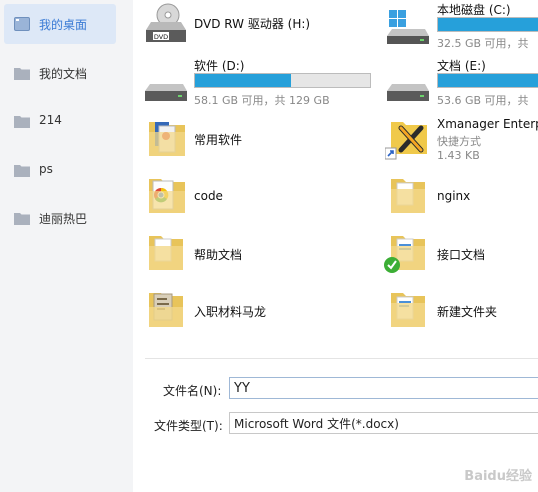 This screenshot has height=492, width=538. I want to click on disk-space-text: 32.5 GB 可用，共, so click(483, 43).